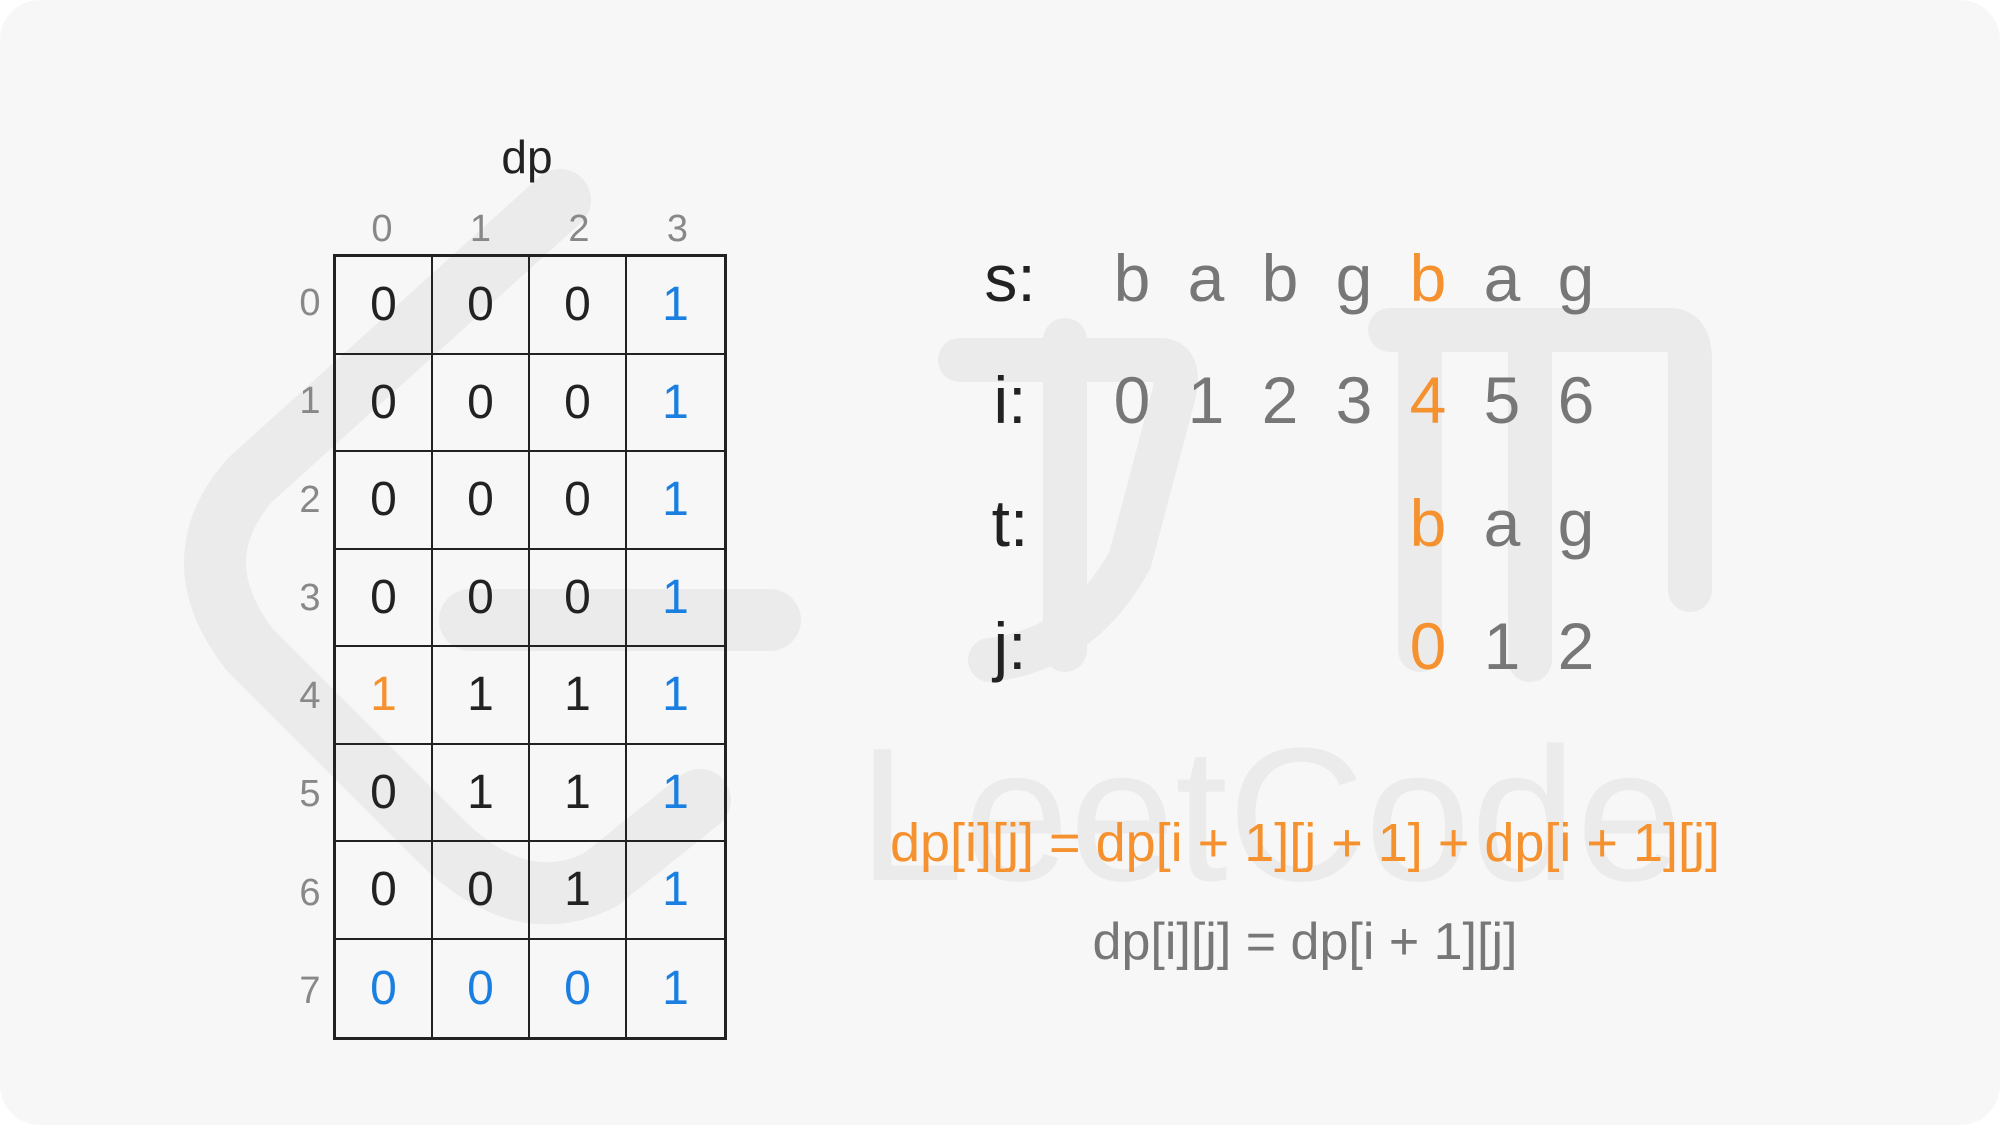 This screenshot has width=2000, height=1125. I want to click on sequence-label-i: i:, so click(1010, 400).